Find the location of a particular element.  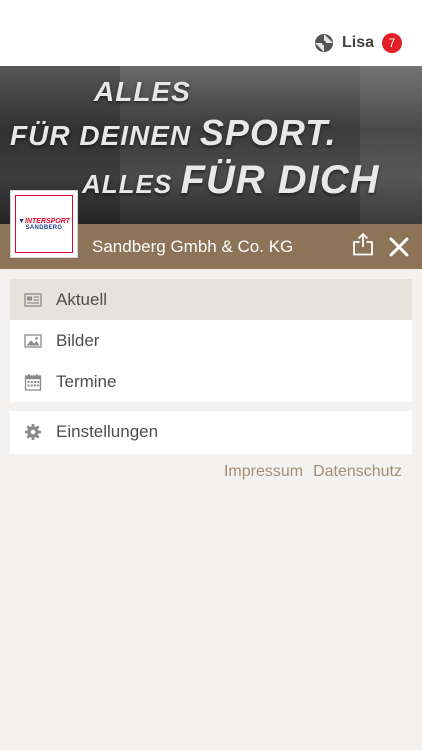

company-logo: ▼INTERSPORT SANDBERG is located at coordinates (44, 224).